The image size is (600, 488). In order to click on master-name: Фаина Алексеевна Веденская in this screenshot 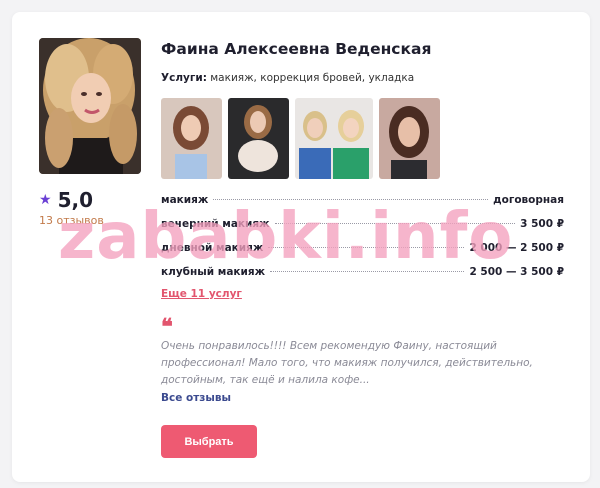, I will do `click(296, 49)`.